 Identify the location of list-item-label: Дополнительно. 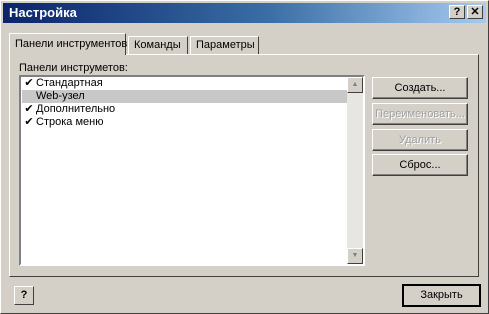
(76, 109).